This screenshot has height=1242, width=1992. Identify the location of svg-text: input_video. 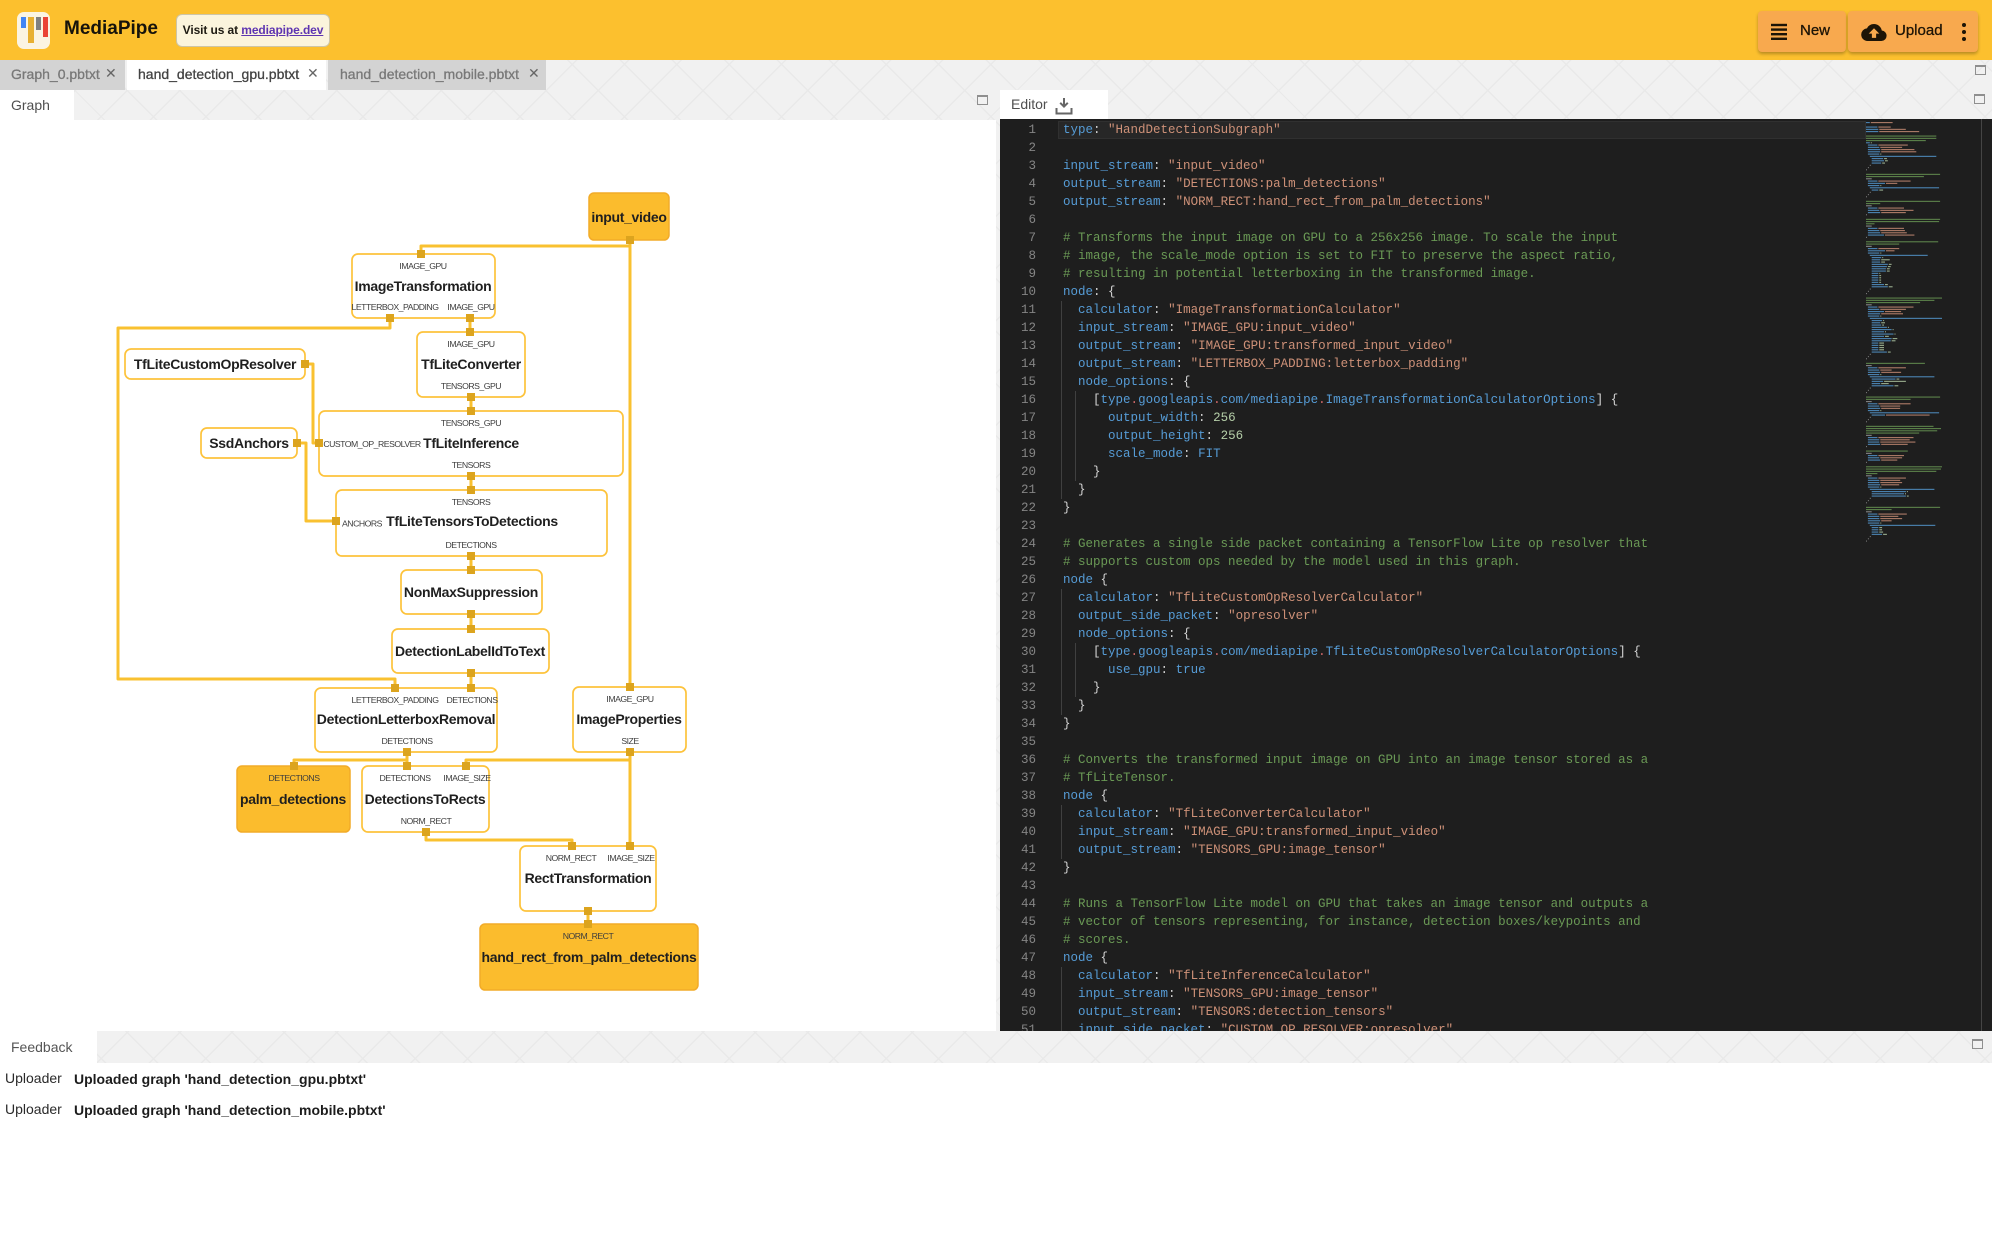
(628, 217).